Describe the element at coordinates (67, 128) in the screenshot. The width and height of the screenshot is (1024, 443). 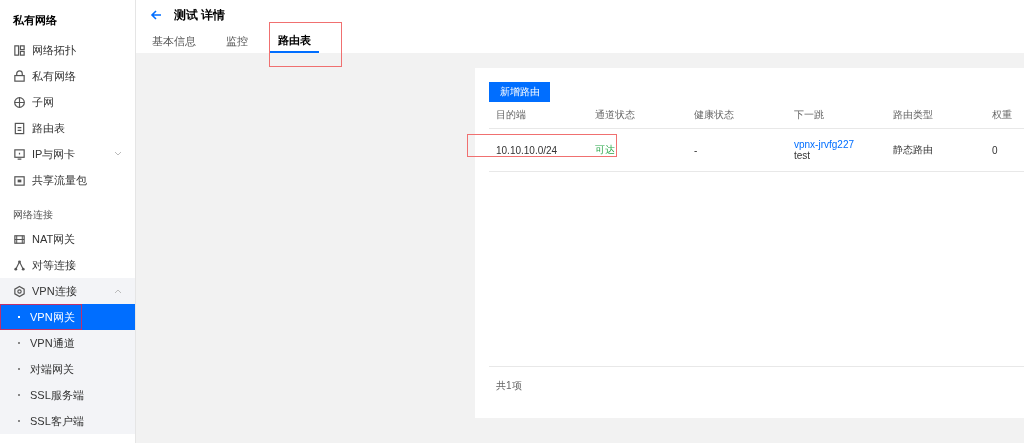
I see `sidebar-item: 路由表` at that location.